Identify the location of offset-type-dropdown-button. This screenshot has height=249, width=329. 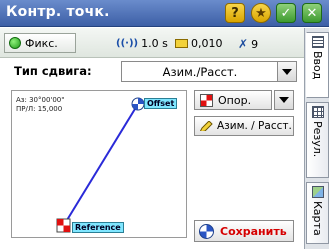
(287, 71).